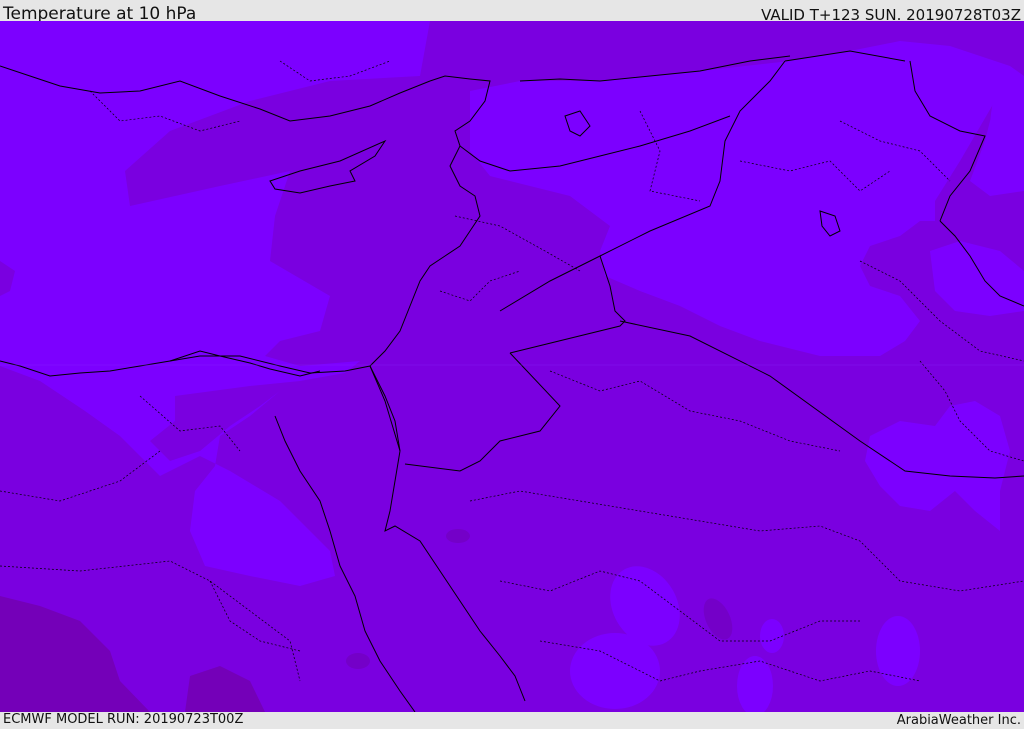 The image size is (1024, 729). I want to click on model-run-label: ECMWF MODEL RUN: 20190723T00Z, so click(123, 719).